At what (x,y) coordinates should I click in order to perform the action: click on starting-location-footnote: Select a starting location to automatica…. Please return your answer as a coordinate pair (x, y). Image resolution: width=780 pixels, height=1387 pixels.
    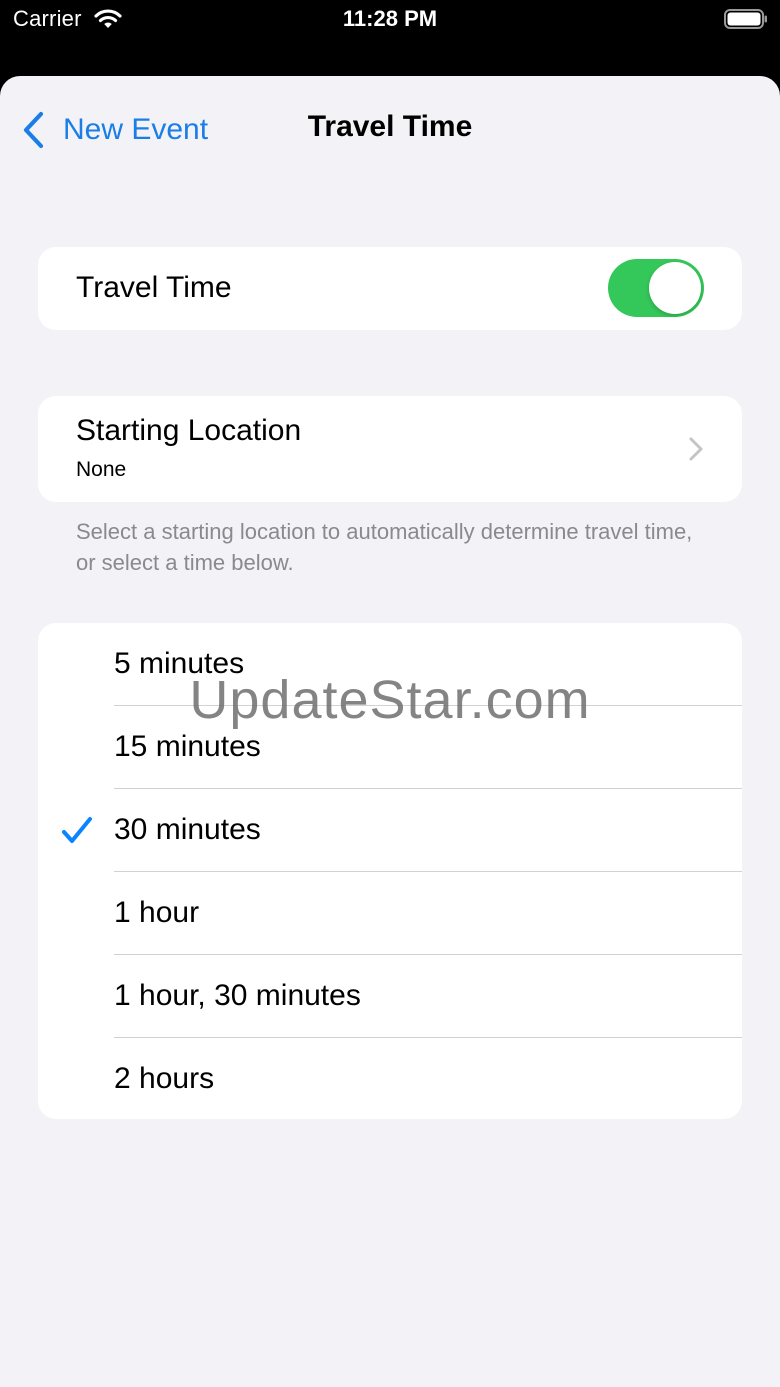
    Looking at the image, I should click on (384, 547).